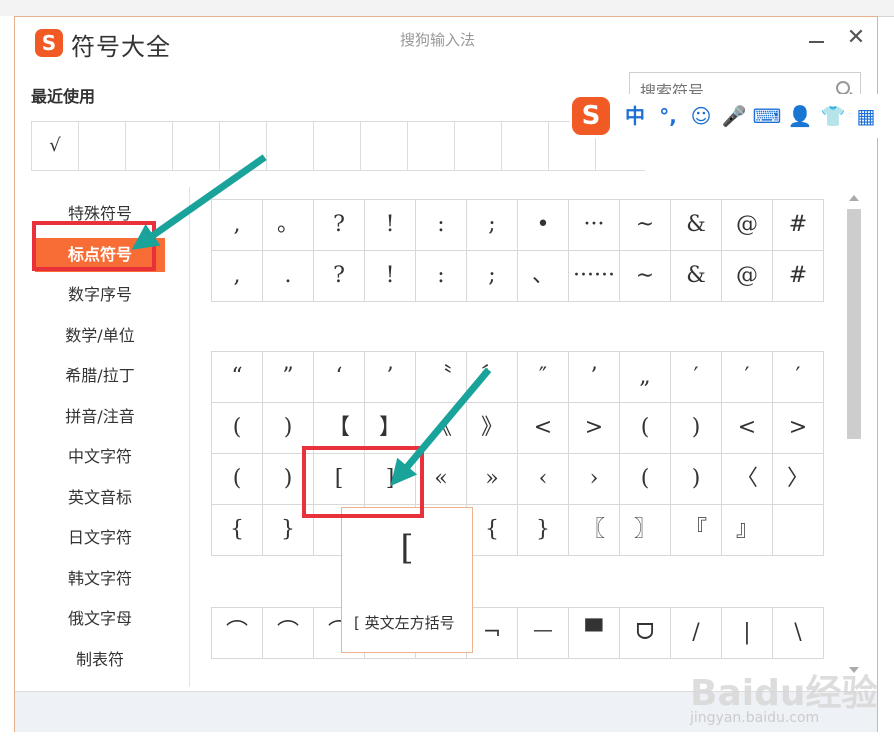 This screenshot has height=747, width=894. Describe the element at coordinates (594, 479) in the screenshot. I see `symbol-cell: ›` at that location.